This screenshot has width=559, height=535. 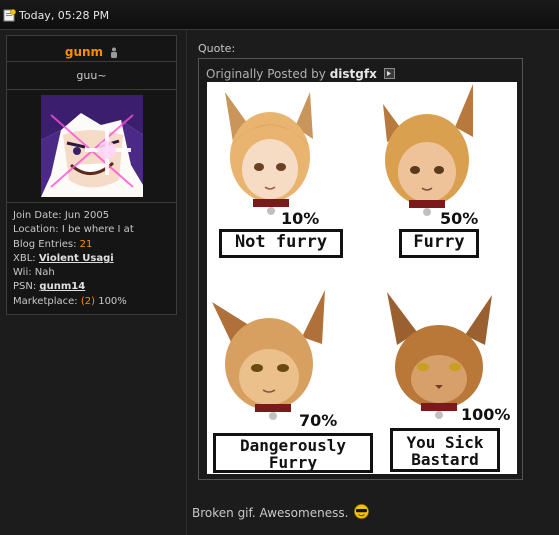 I want to click on post-icon, so click(x=9, y=15).